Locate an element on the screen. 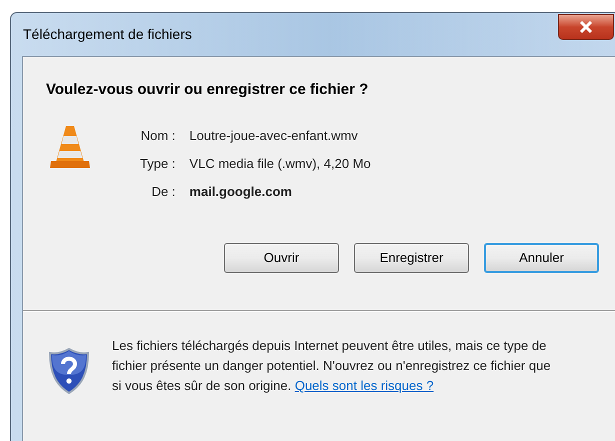  dialog-button: Annuler is located at coordinates (541, 258).